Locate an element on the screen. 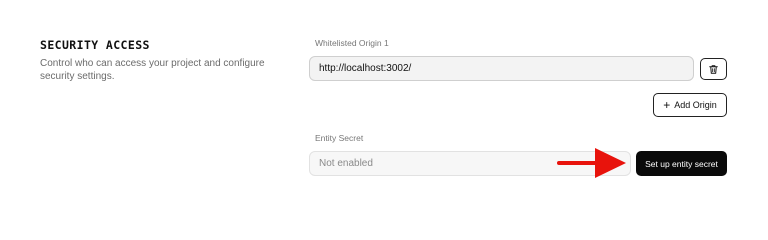 The image size is (768, 240). arrow-right-icon is located at coordinates (591, 163).